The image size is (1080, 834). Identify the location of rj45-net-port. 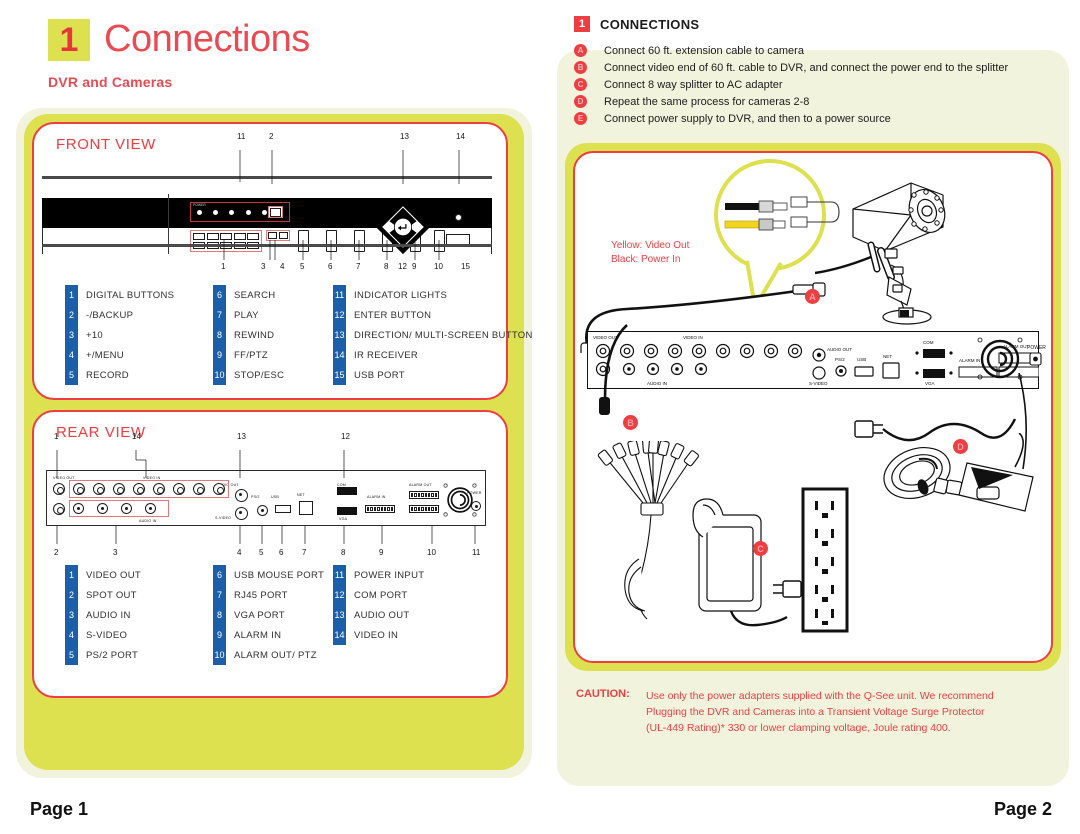
(306, 508).